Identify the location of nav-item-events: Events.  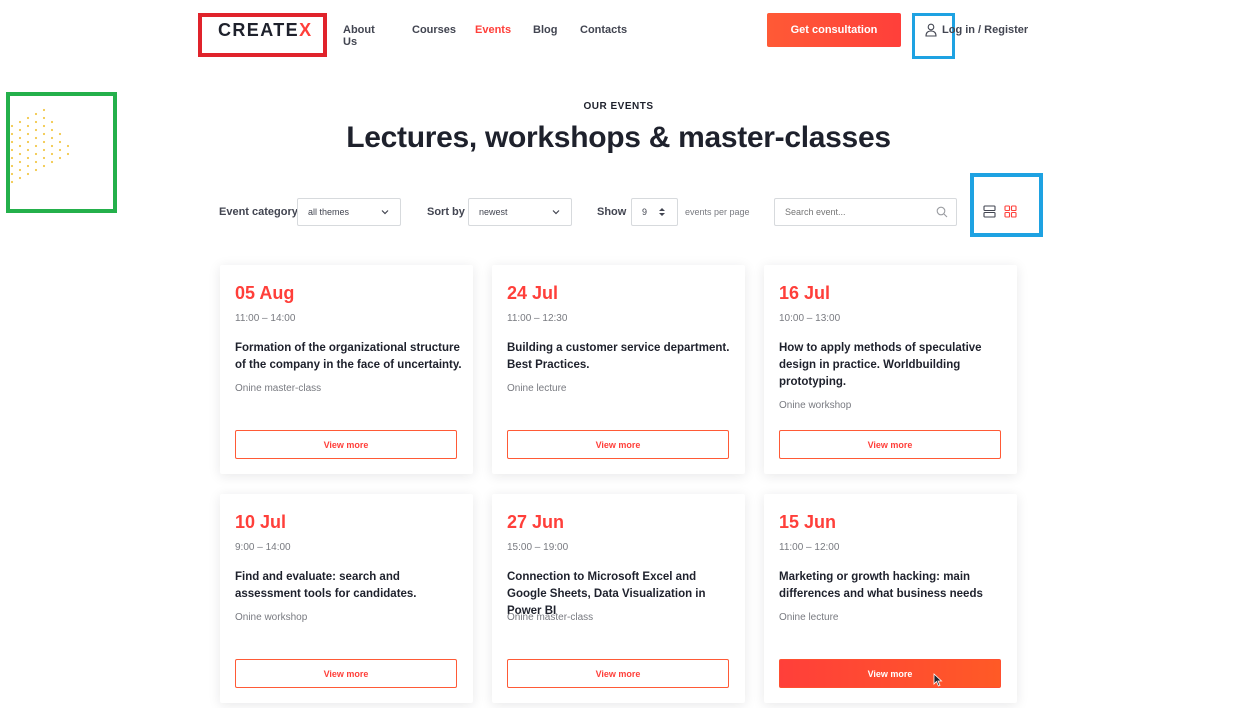
(493, 30).